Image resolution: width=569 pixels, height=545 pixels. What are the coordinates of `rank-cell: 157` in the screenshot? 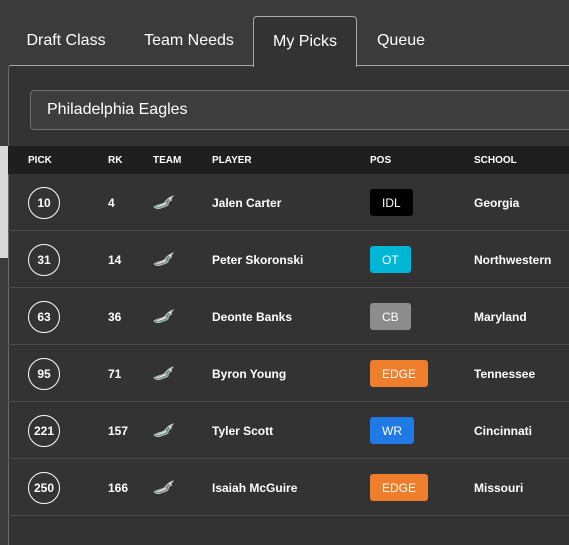 It's located at (118, 430).